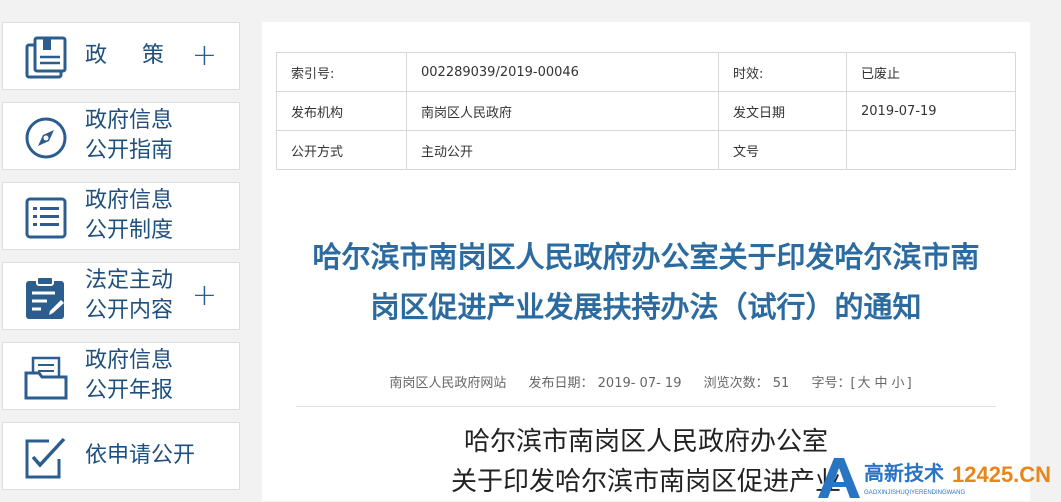 The width and height of the screenshot is (1061, 502). Describe the element at coordinates (839, 478) in the screenshot. I see `watermark-a-logo-icon` at that location.